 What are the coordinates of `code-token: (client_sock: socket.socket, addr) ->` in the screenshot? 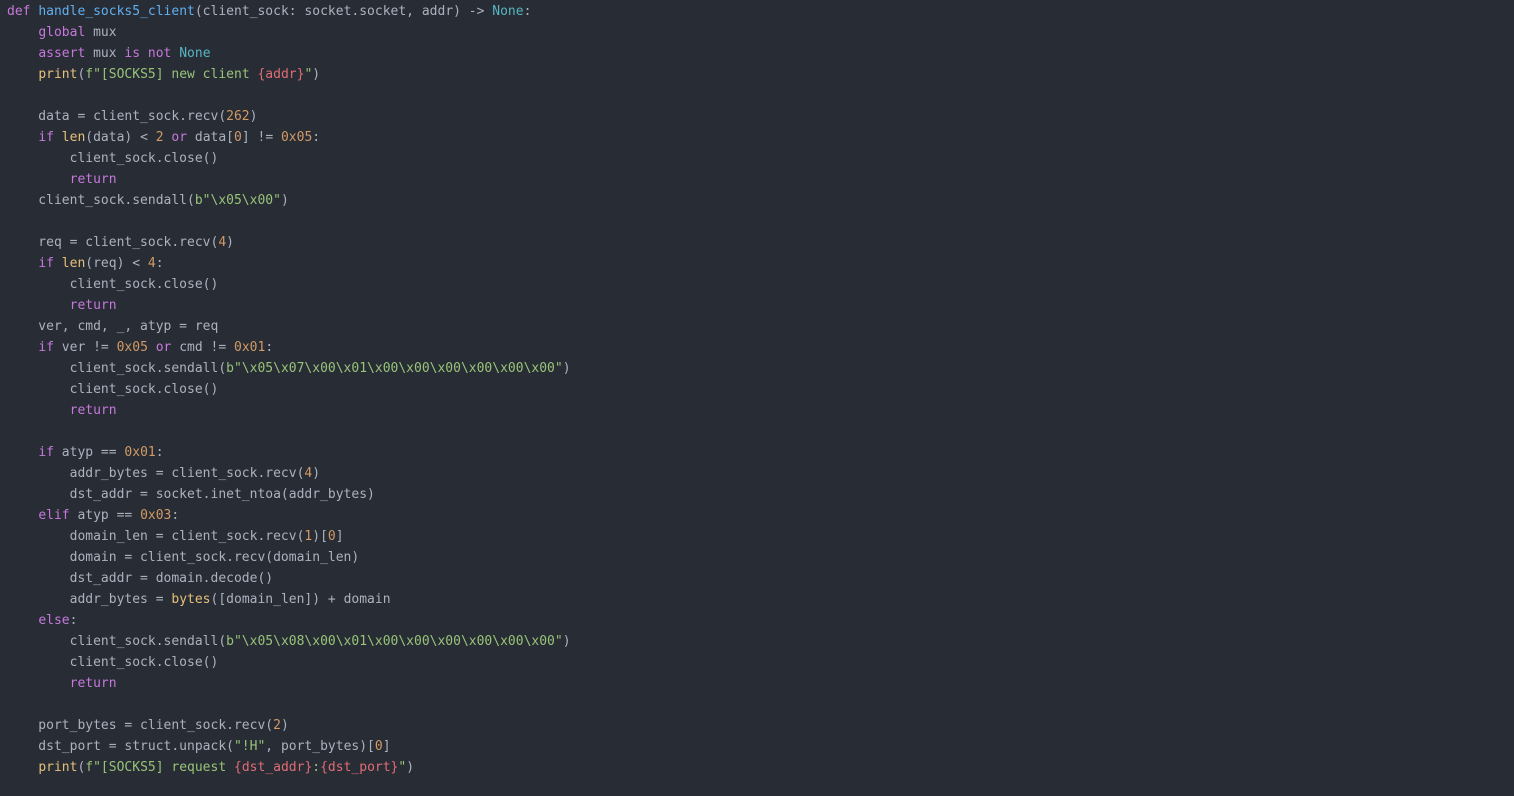 It's located at (343, 11).